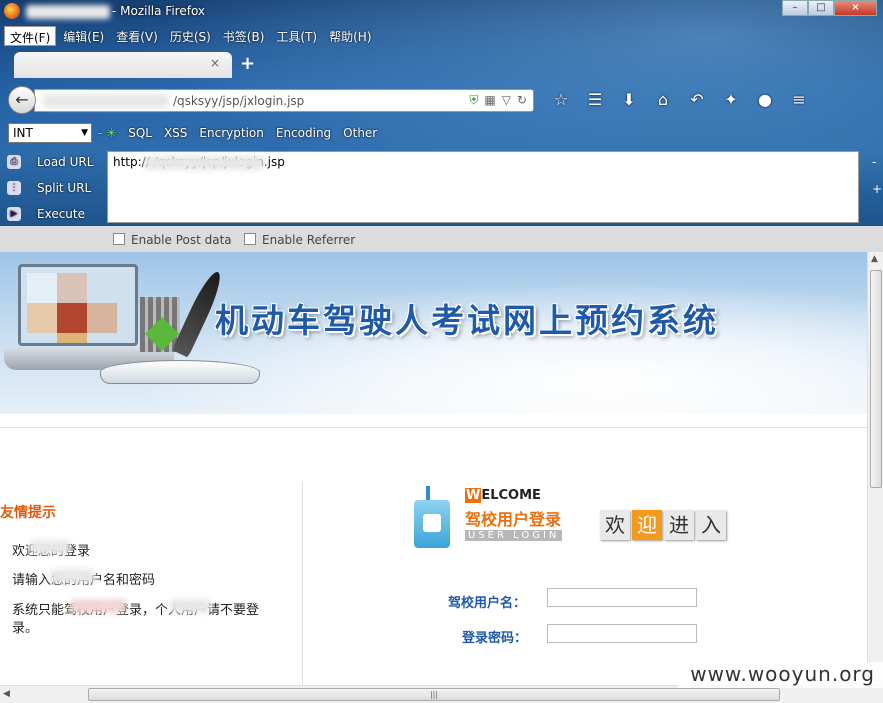 This screenshot has height=703, width=883. Describe the element at coordinates (561, 99) in the screenshot. I see `bookmark-star-icon: ☆` at that location.